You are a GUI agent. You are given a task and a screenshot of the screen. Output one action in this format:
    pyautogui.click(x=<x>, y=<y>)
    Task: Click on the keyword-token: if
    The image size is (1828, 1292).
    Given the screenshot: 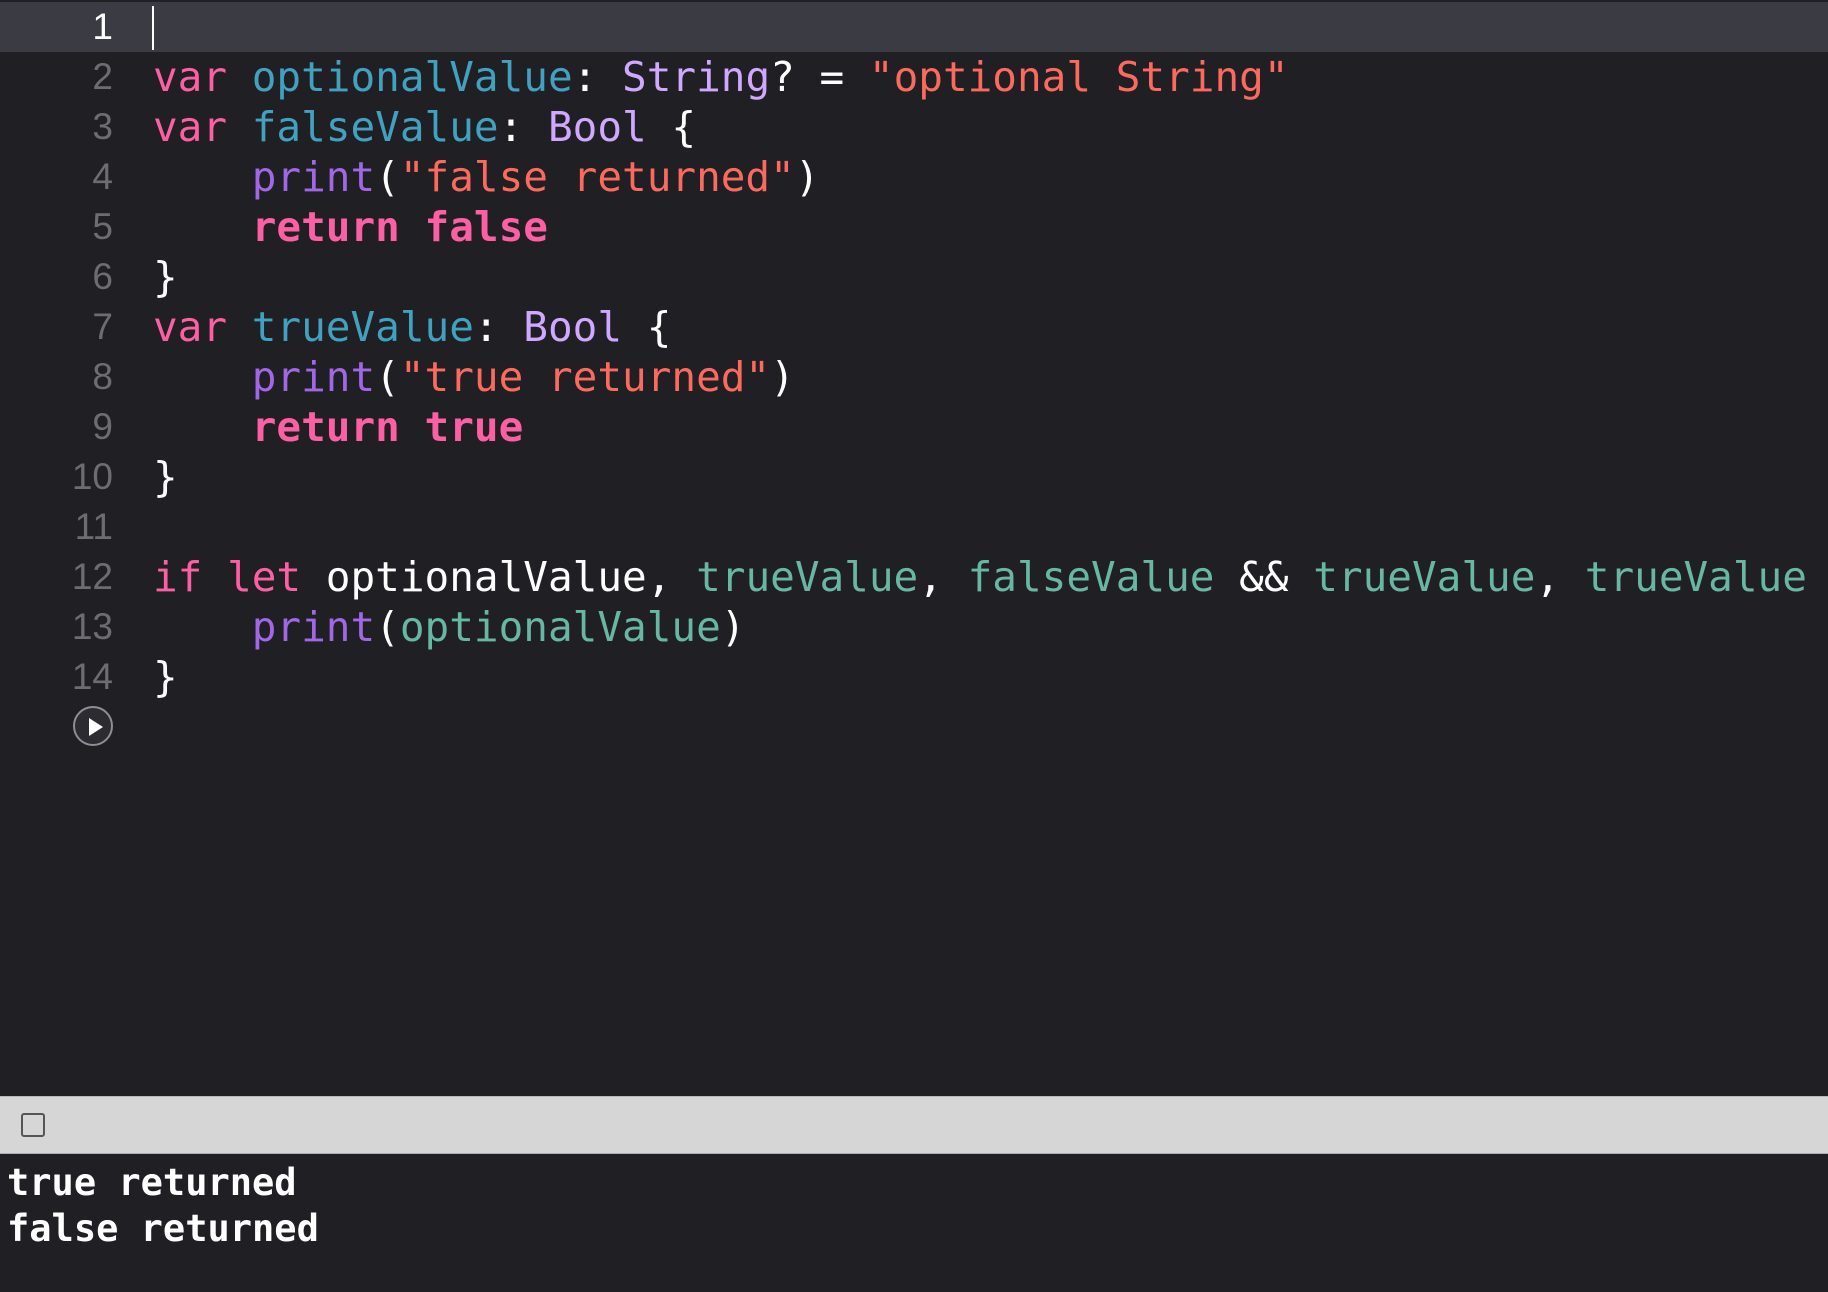 What is the action you would take?
    pyautogui.click(x=178, y=577)
    